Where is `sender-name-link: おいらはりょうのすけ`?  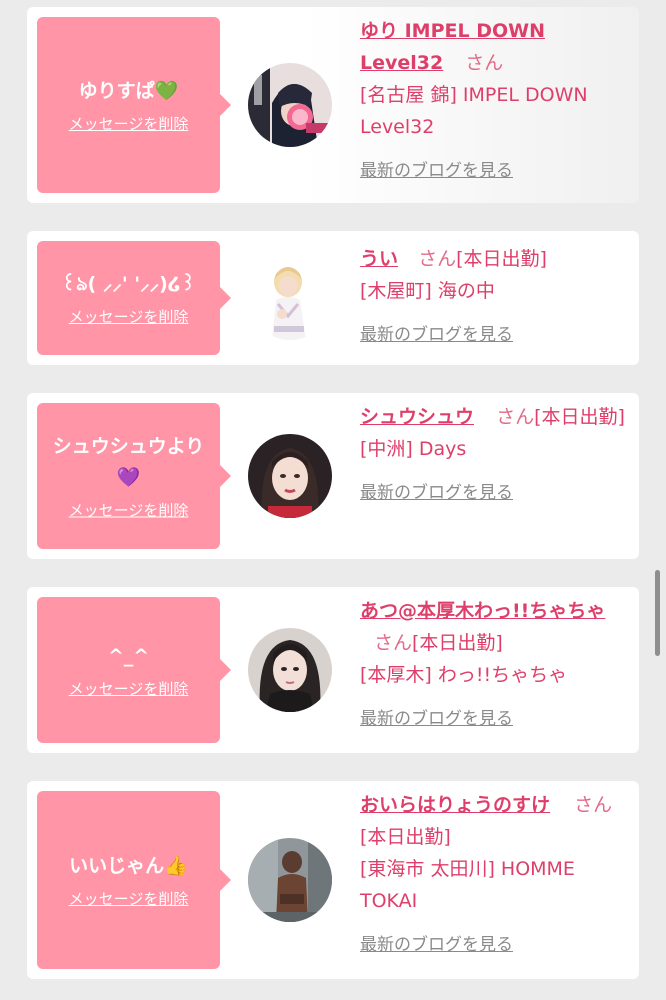 sender-name-link: おいらはりょうのすけ is located at coordinates (455, 805).